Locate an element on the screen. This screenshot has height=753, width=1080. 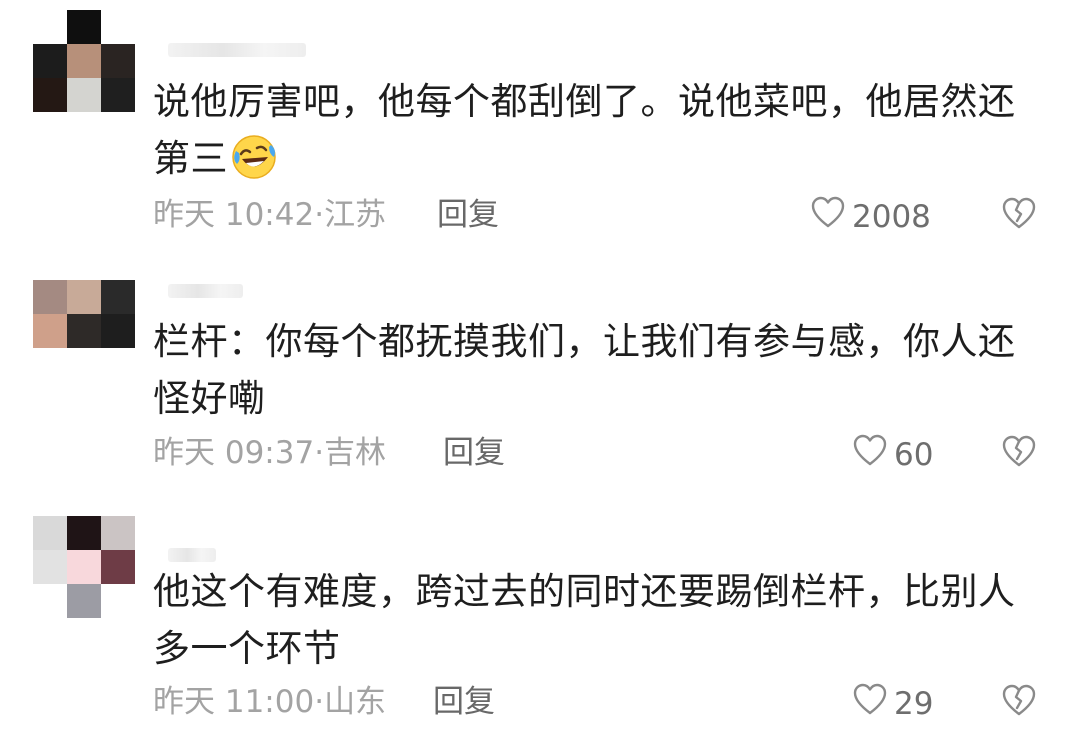
comment-time: 昨天 11:00 is located at coordinates (234, 702).